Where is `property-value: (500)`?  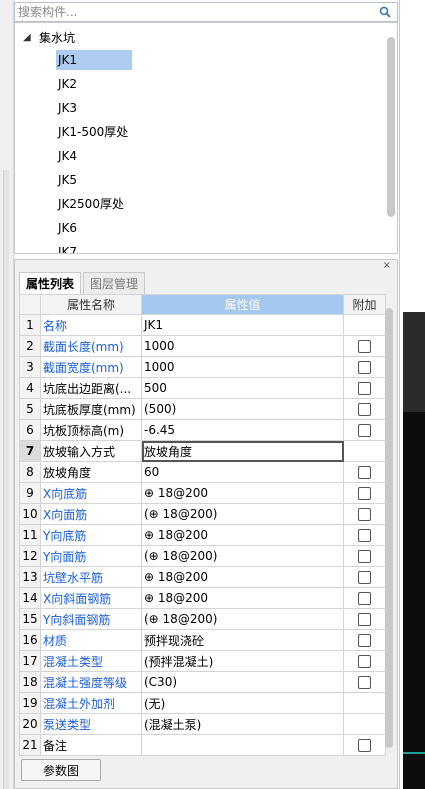 property-value: (500) is located at coordinates (242, 409).